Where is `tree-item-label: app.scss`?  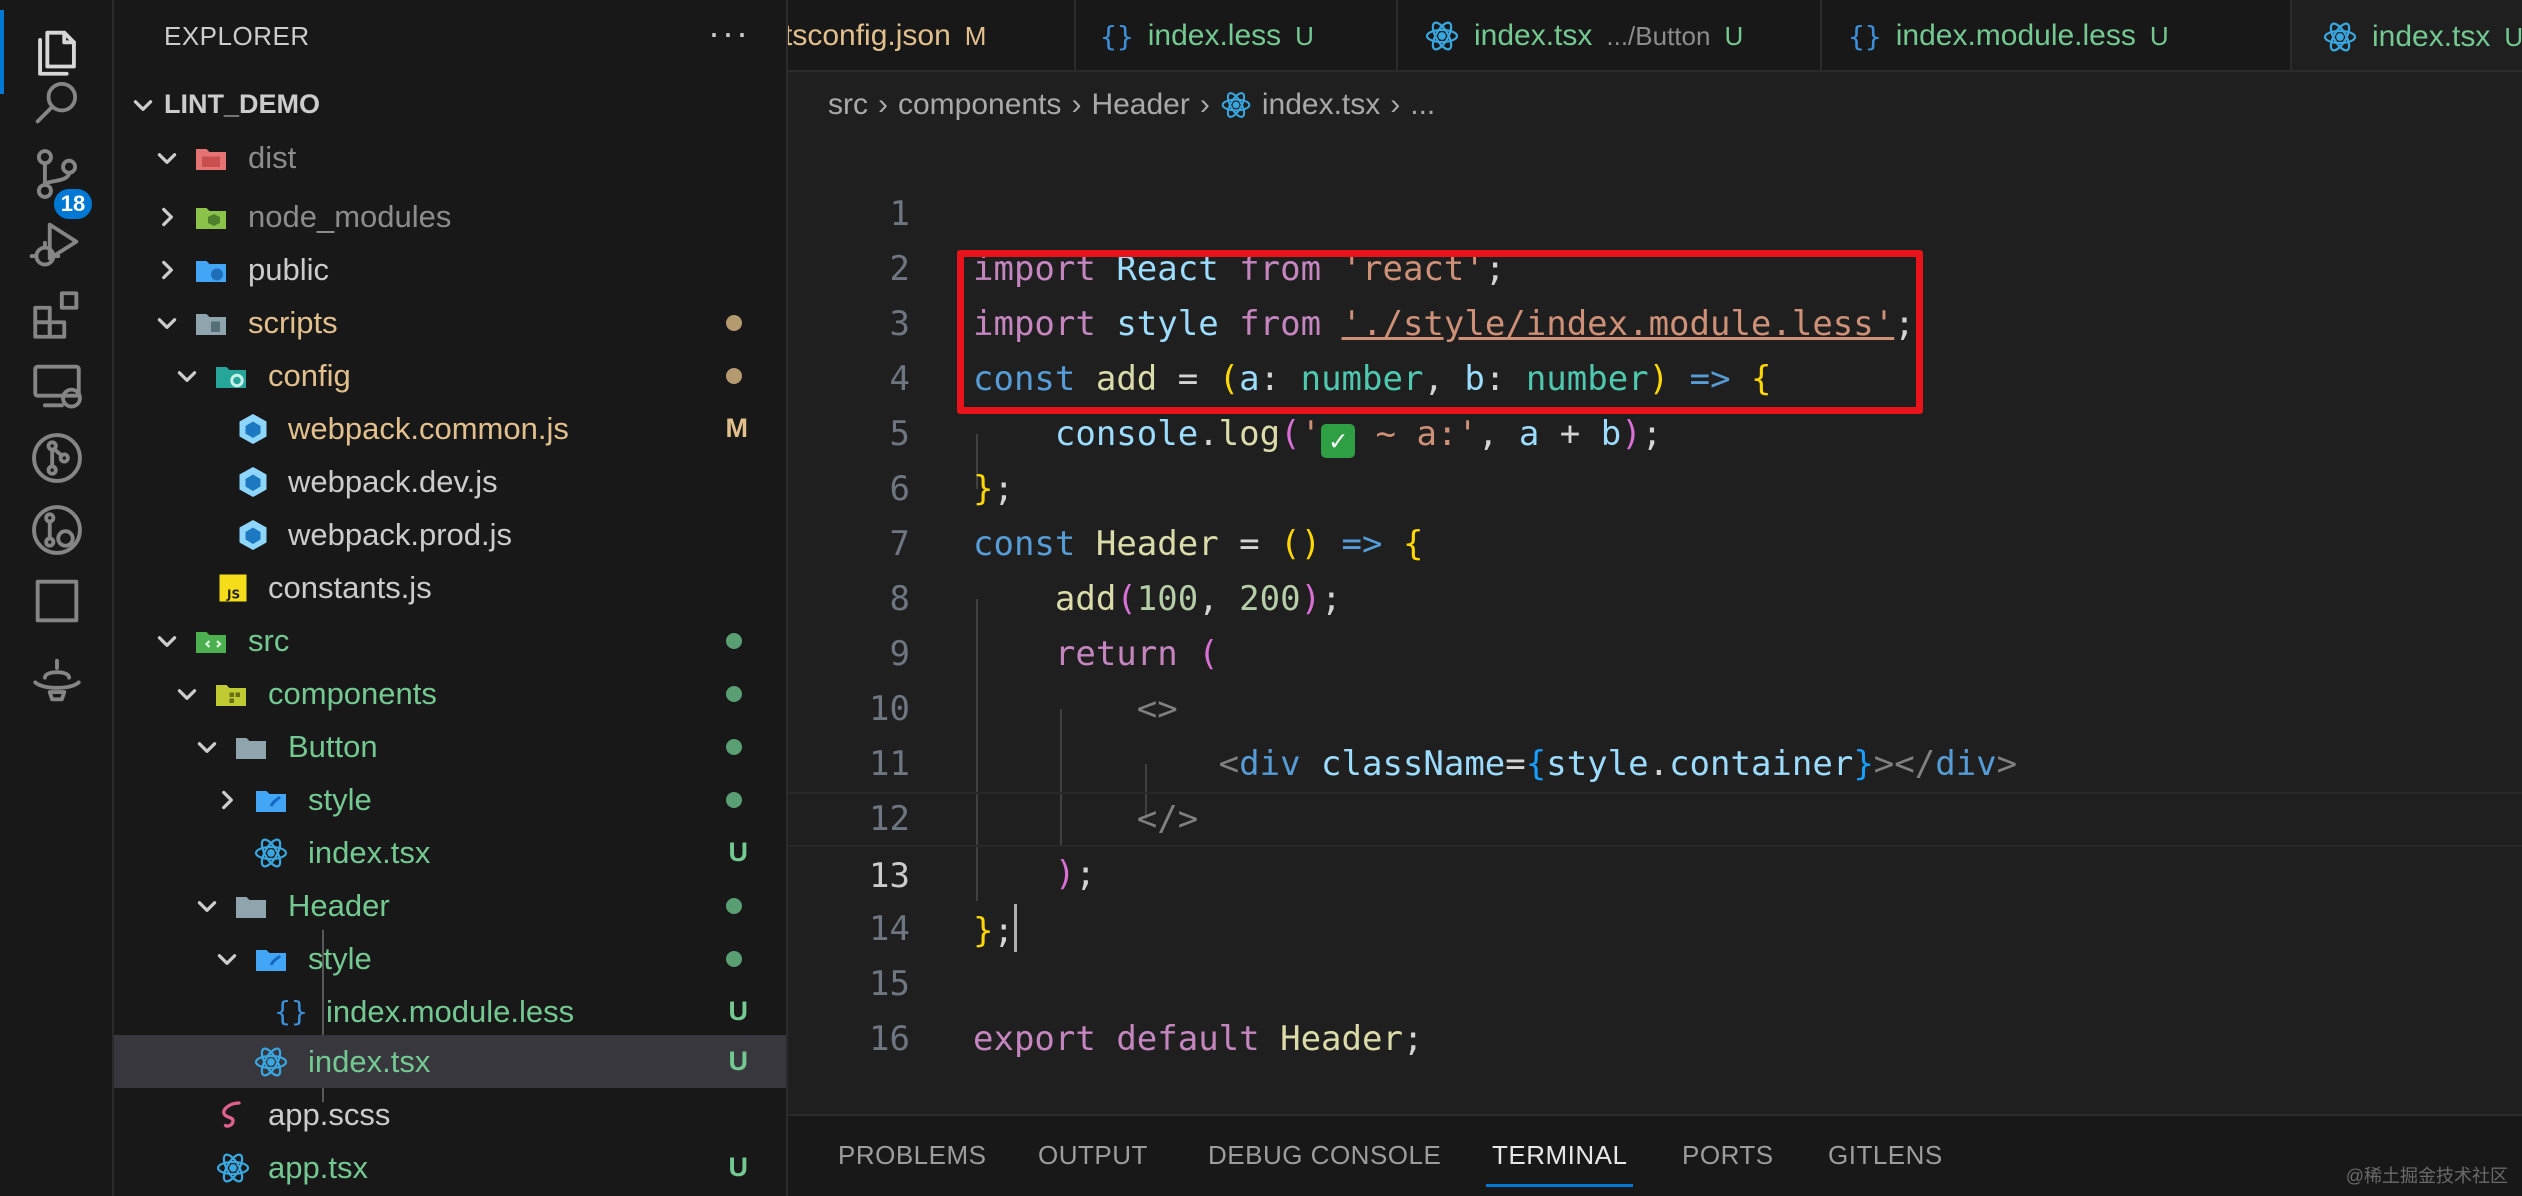
tree-item-label: app.scss is located at coordinates (329, 1114).